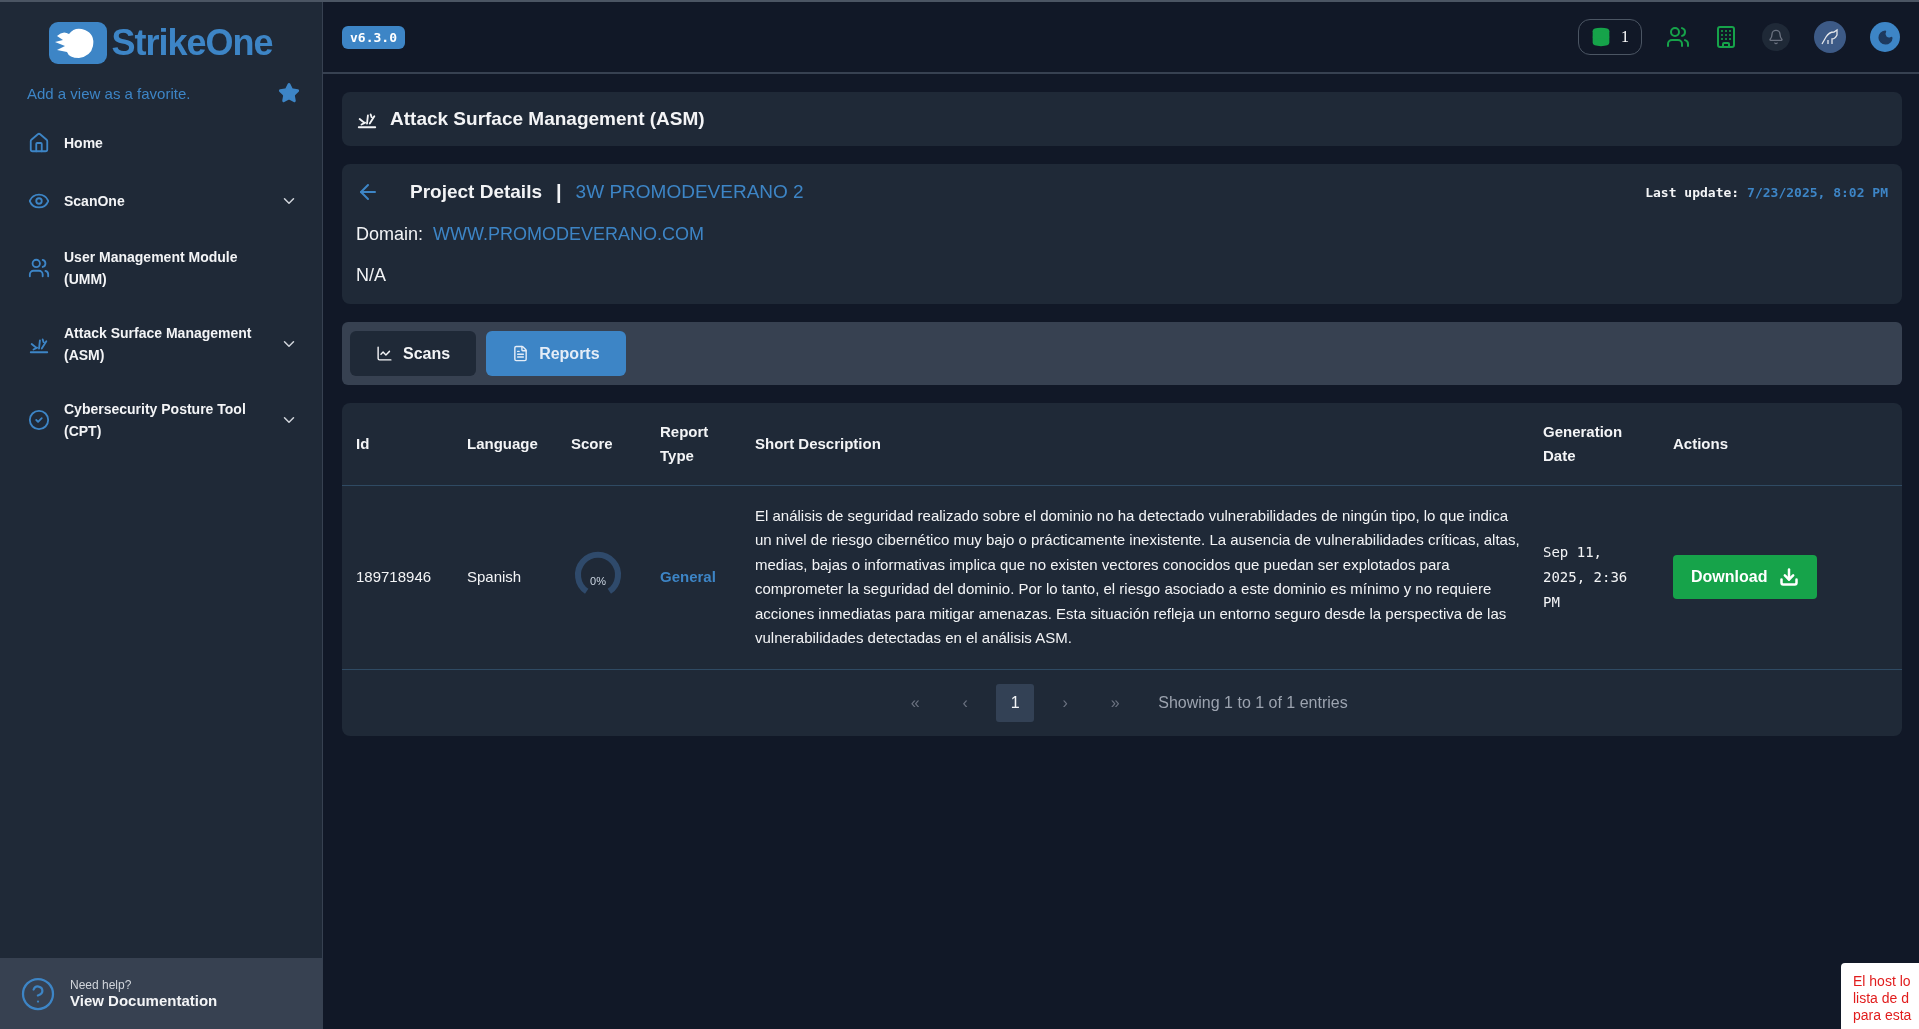 Image resolution: width=1919 pixels, height=1029 pixels. I want to click on page-title: Attack Surface Management (ASM), so click(547, 119).